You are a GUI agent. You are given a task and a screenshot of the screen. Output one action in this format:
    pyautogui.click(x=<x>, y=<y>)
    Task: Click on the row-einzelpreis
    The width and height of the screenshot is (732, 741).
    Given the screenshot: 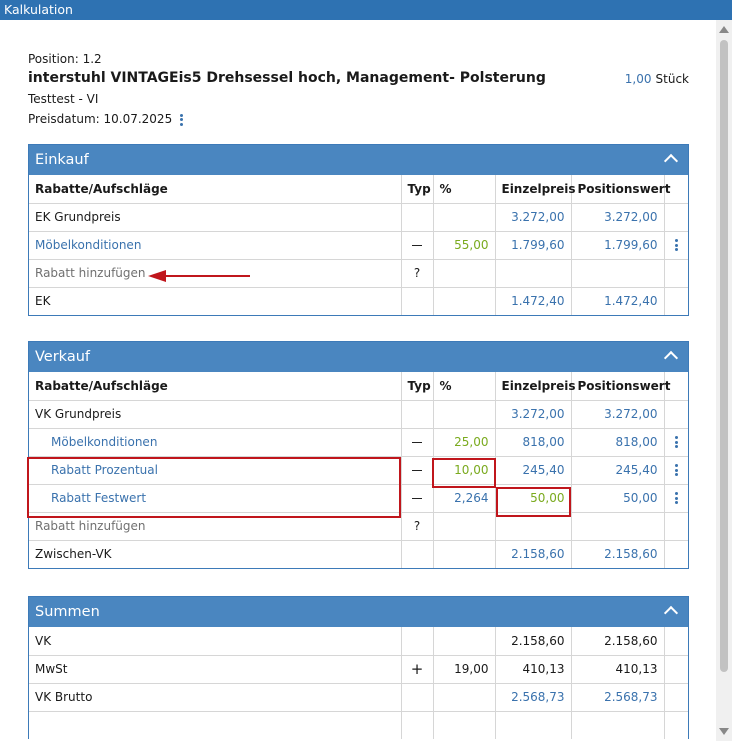 What is the action you would take?
    pyautogui.click(x=532, y=273)
    